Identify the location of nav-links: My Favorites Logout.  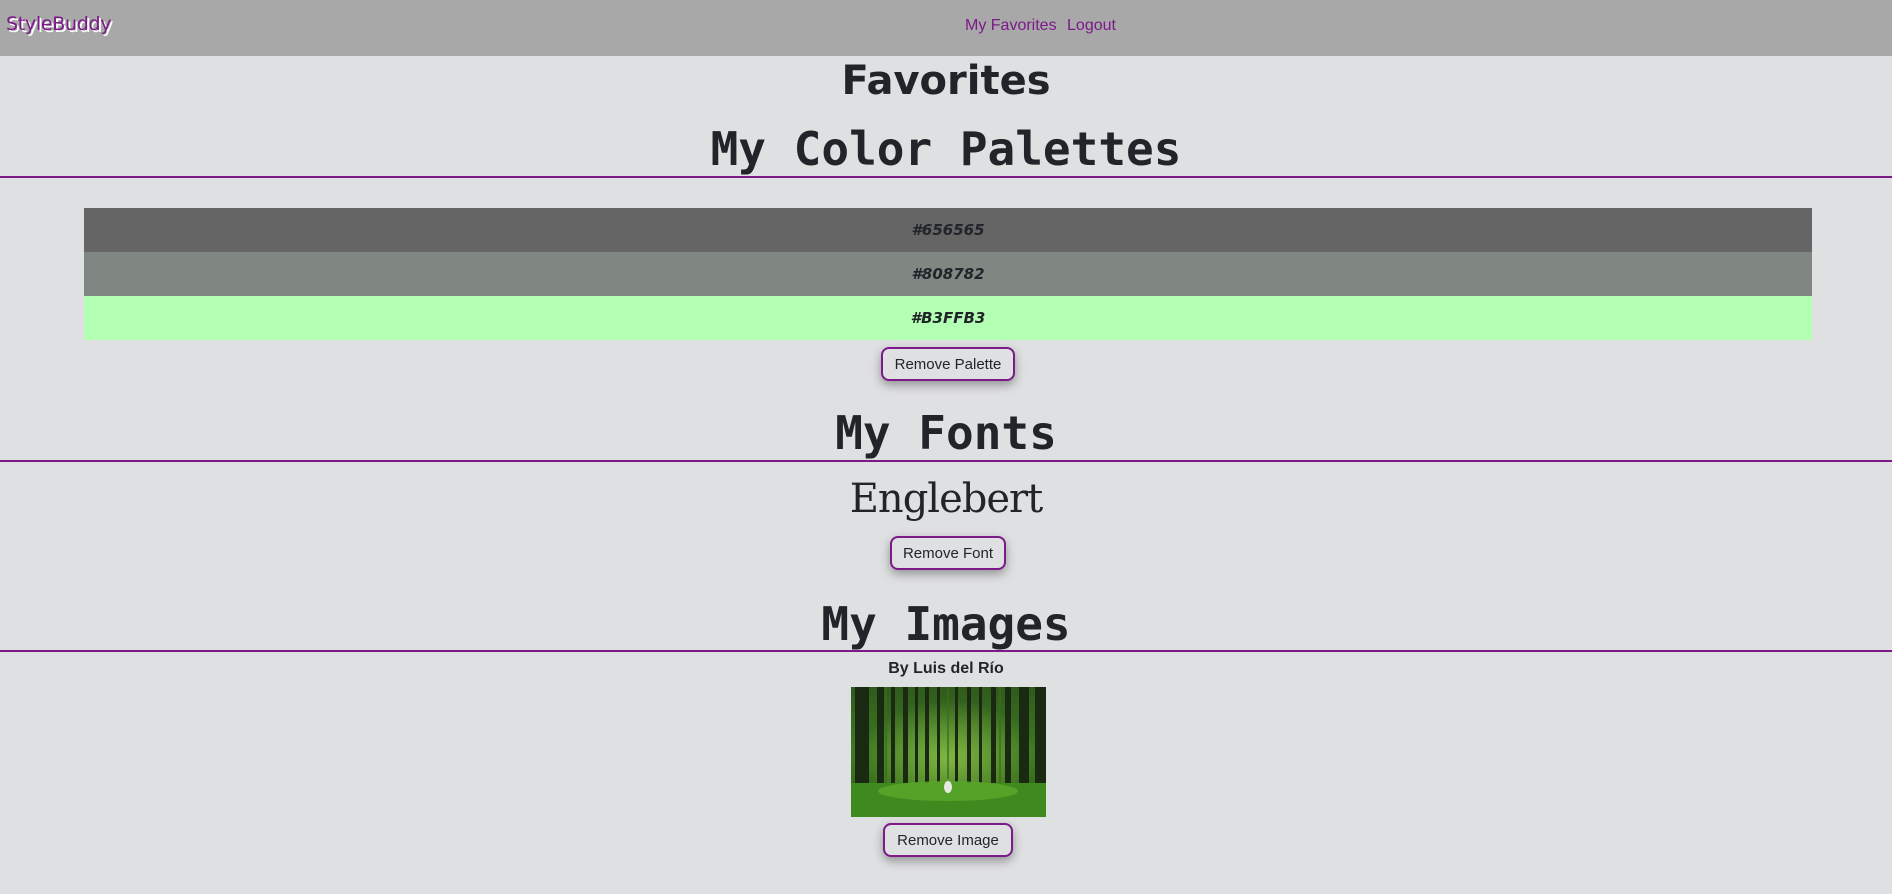
(1043, 26).